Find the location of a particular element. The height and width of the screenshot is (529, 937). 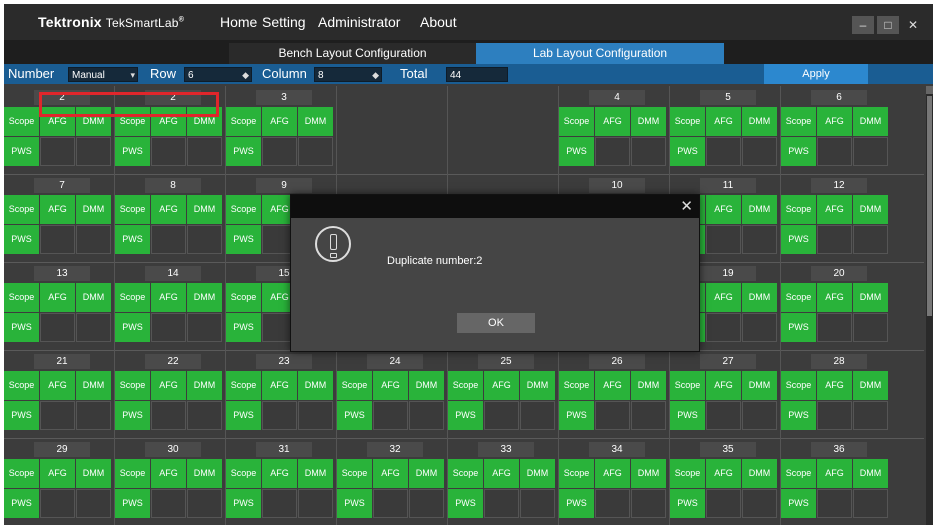

menu-administrator: Administrator is located at coordinates (359, 22).